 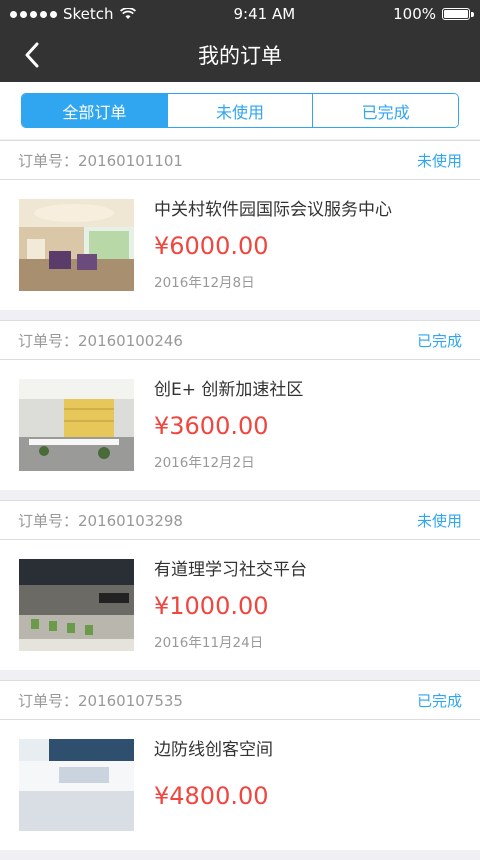 What do you see at coordinates (229, 390) in the screenshot?
I see `venue-title: 创E+ 创新加速社区` at bounding box center [229, 390].